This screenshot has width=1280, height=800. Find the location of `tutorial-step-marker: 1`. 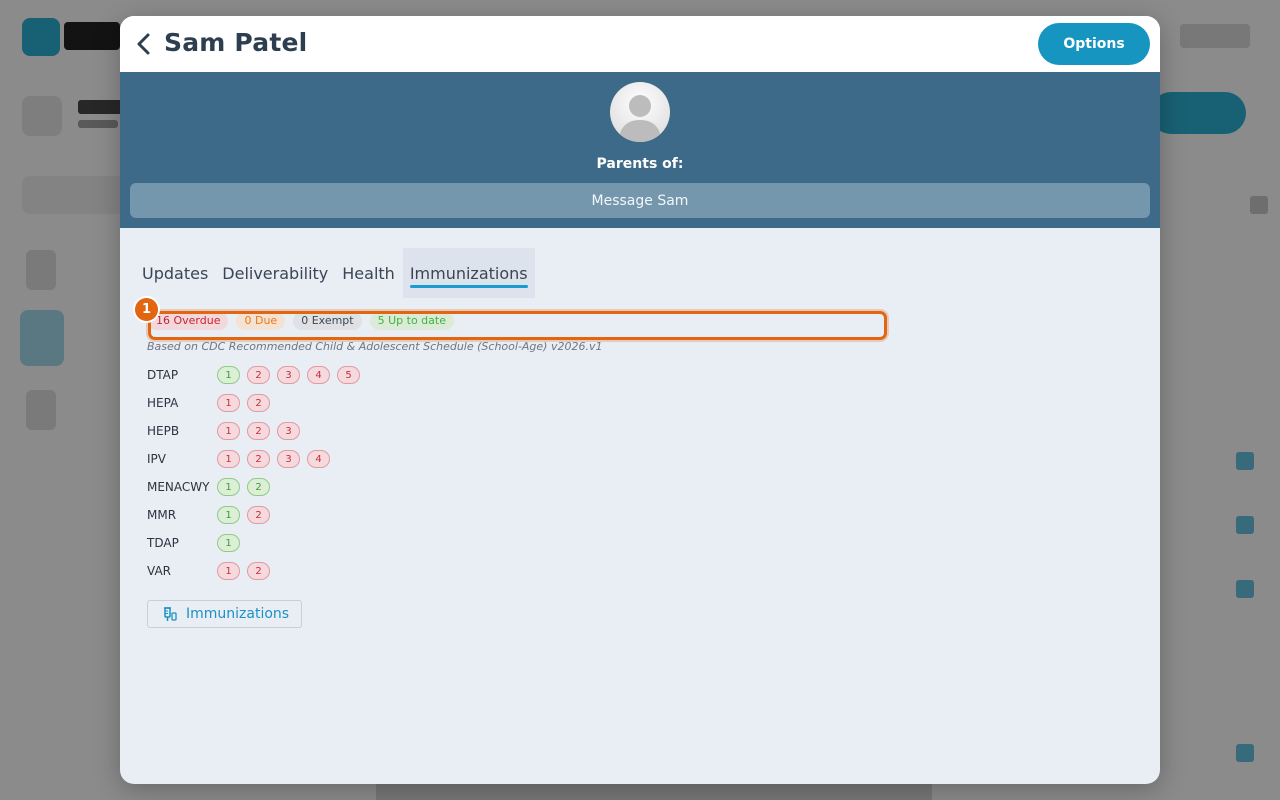

tutorial-step-marker: 1 is located at coordinates (146, 309).